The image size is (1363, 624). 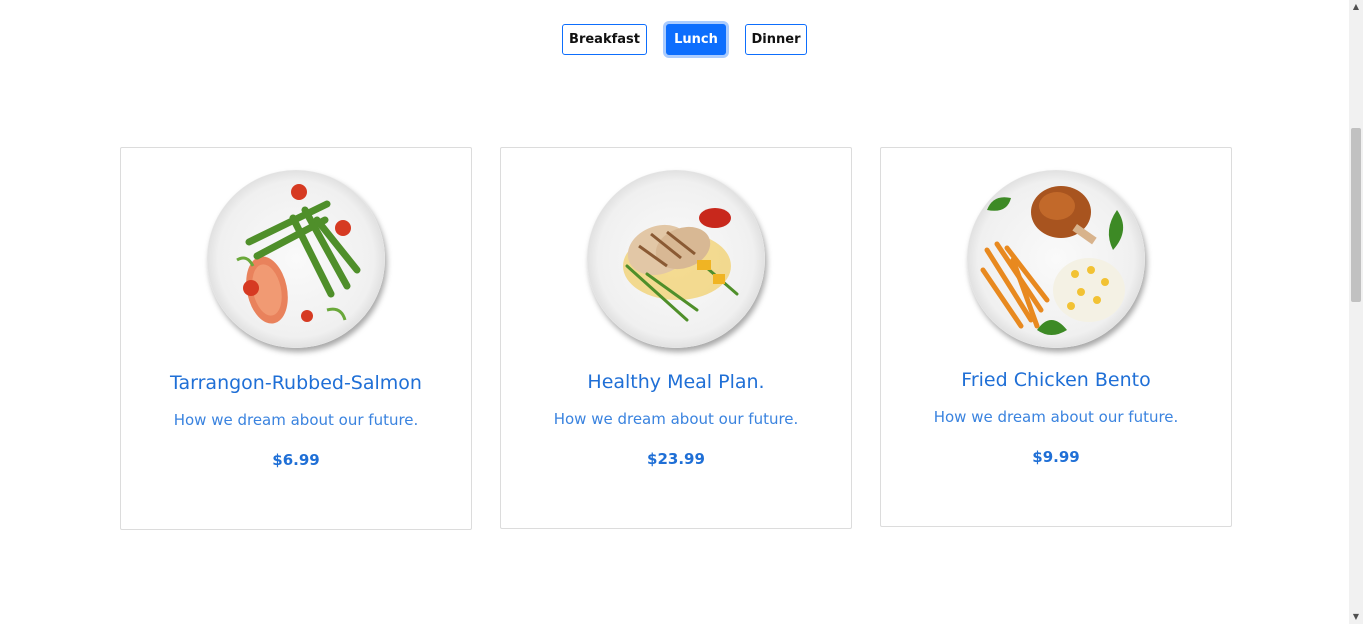 I want to click on tab-breakfast: Breakfast, so click(x=604, y=39).